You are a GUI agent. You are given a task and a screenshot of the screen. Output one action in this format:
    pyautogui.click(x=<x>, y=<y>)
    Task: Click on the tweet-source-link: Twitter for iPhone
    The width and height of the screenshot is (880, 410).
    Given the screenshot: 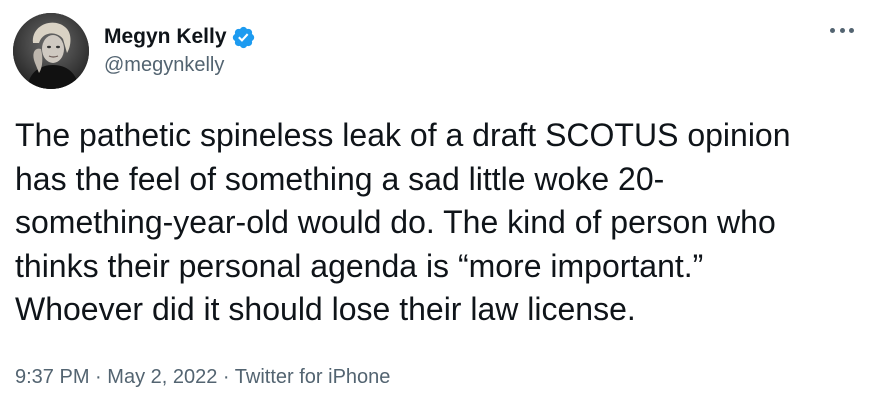 What is the action you would take?
    pyautogui.click(x=313, y=377)
    